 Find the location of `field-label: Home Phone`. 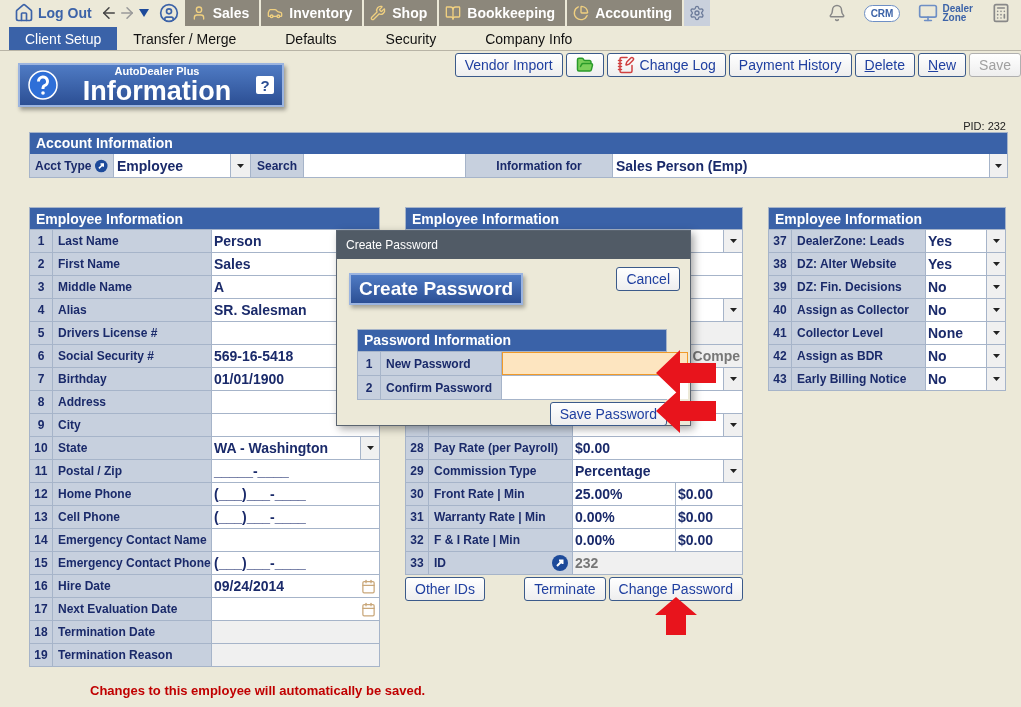

field-label: Home Phone is located at coordinates (132, 494).